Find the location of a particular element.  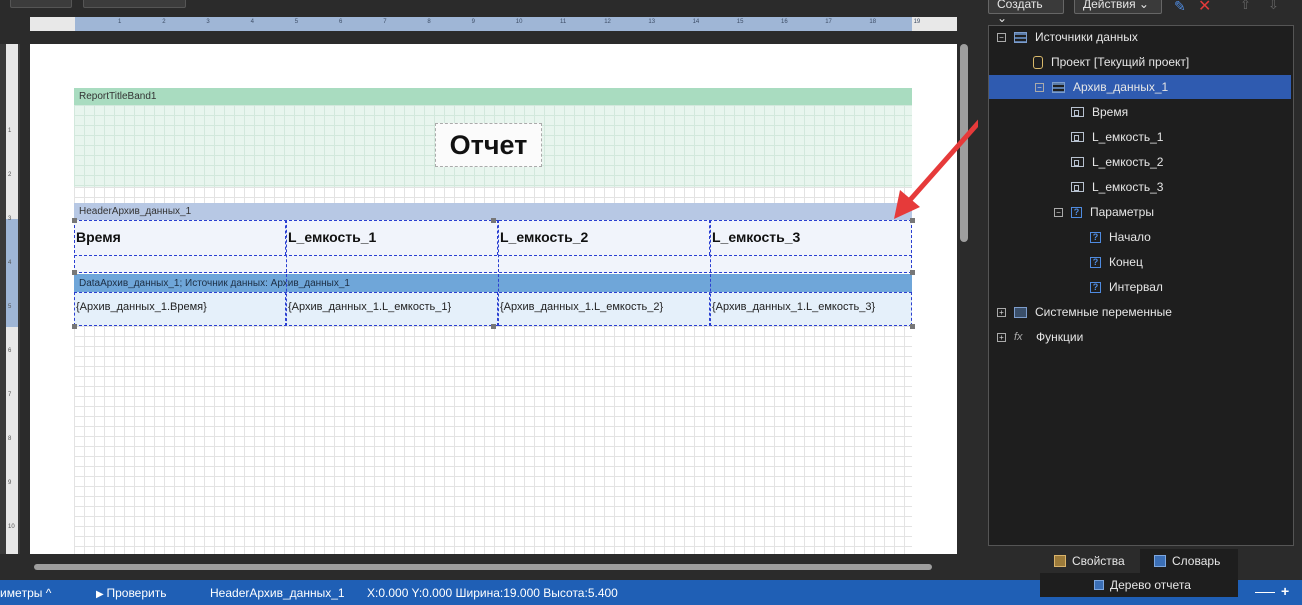

tree-node: L_емкость_2 is located at coordinates (1139, 162).